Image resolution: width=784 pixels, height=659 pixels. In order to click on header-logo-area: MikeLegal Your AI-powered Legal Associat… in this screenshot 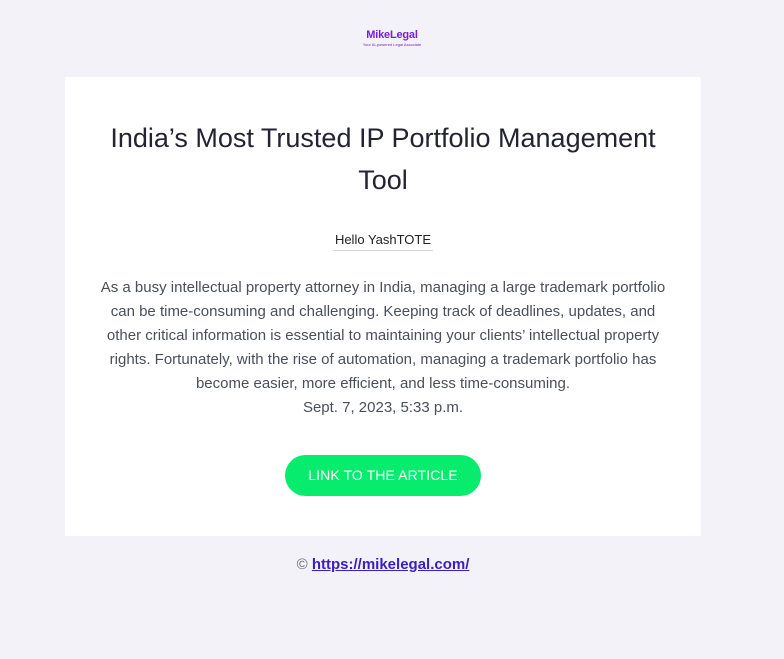, I will do `click(392, 40)`.